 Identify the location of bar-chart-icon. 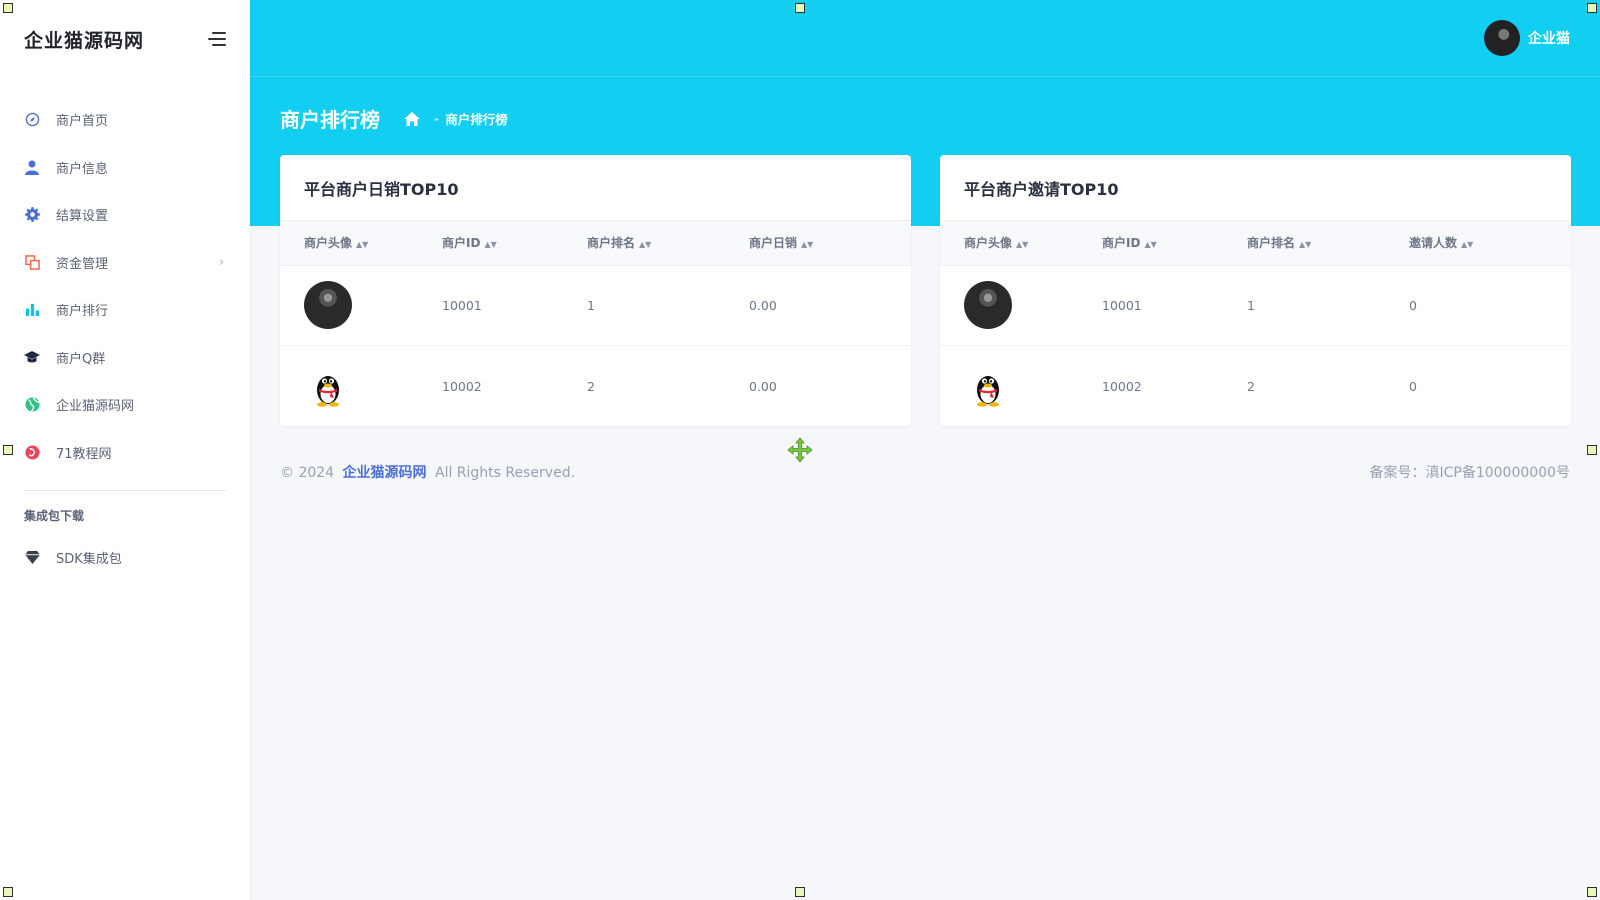
(32, 310).